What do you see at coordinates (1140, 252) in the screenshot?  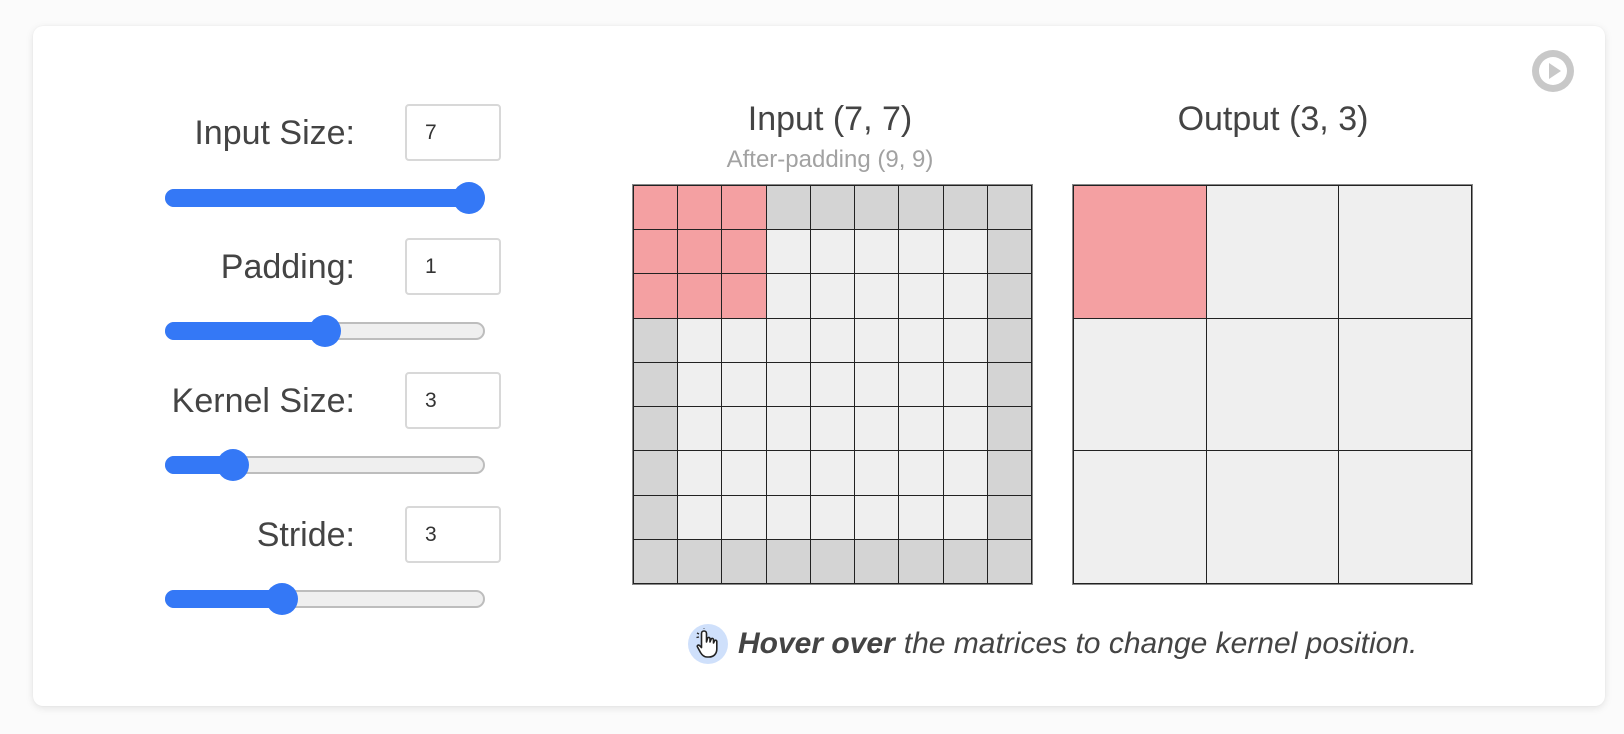 I see `output-cell-active` at bounding box center [1140, 252].